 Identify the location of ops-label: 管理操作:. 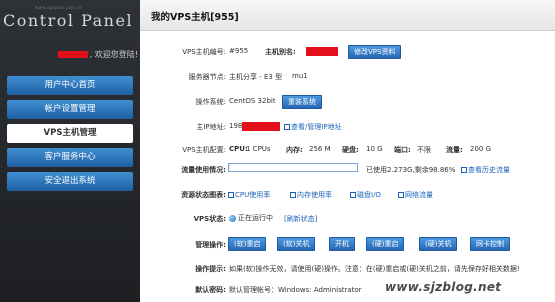
(210, 245).